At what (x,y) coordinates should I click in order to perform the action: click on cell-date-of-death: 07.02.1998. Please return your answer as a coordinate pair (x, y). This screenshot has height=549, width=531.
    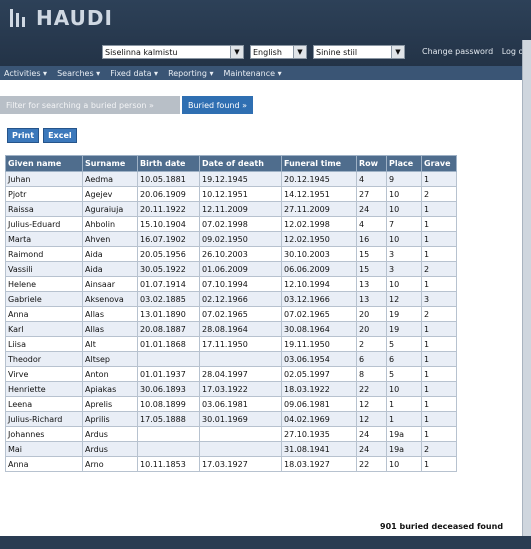
    Looking at the image, I should click on (240, 224).